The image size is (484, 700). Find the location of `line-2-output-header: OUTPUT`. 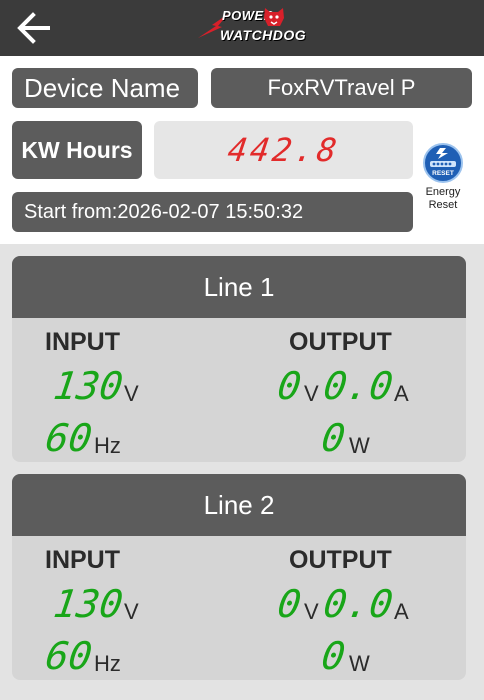

line-2-output-header: OUTPUT is located at coordinates (340, 560).